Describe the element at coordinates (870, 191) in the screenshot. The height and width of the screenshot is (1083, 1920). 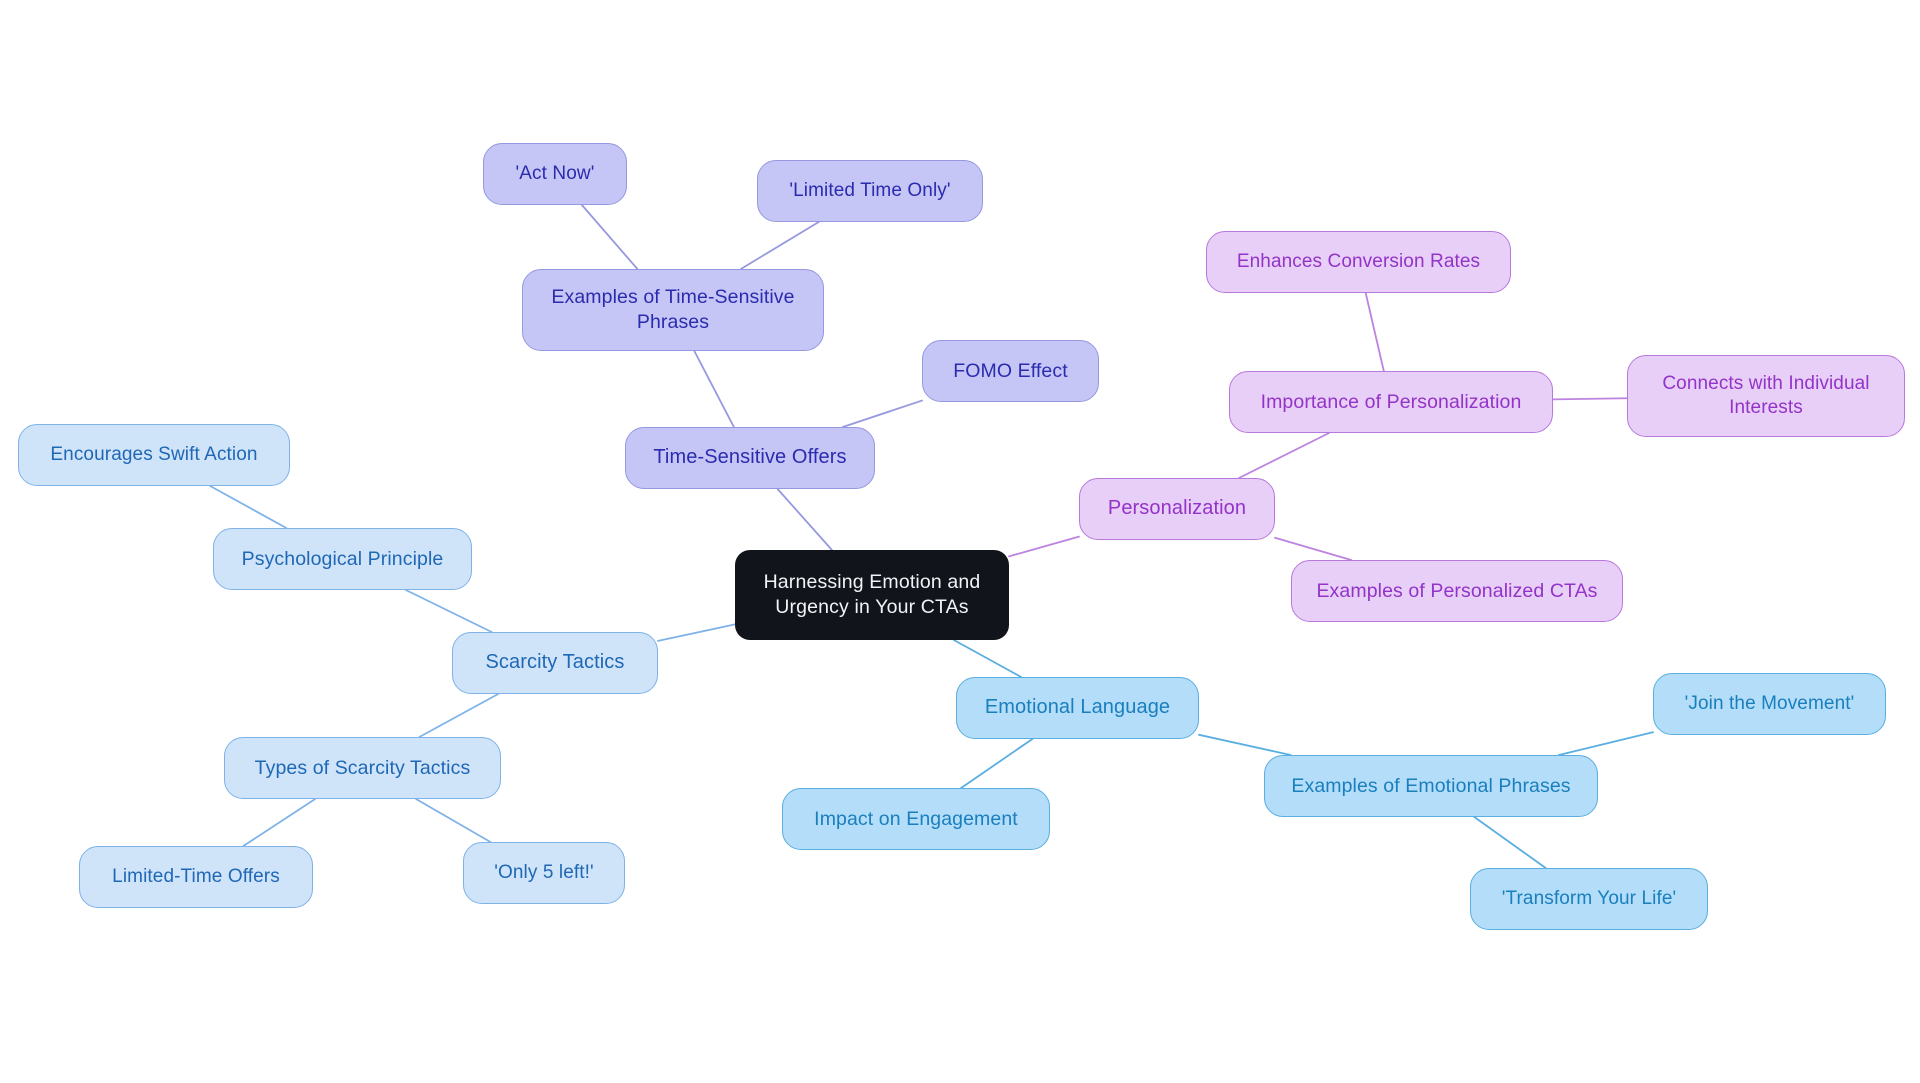
I see `mindmap-node-limited-time-only: 'Limited Time Only'` at that location.